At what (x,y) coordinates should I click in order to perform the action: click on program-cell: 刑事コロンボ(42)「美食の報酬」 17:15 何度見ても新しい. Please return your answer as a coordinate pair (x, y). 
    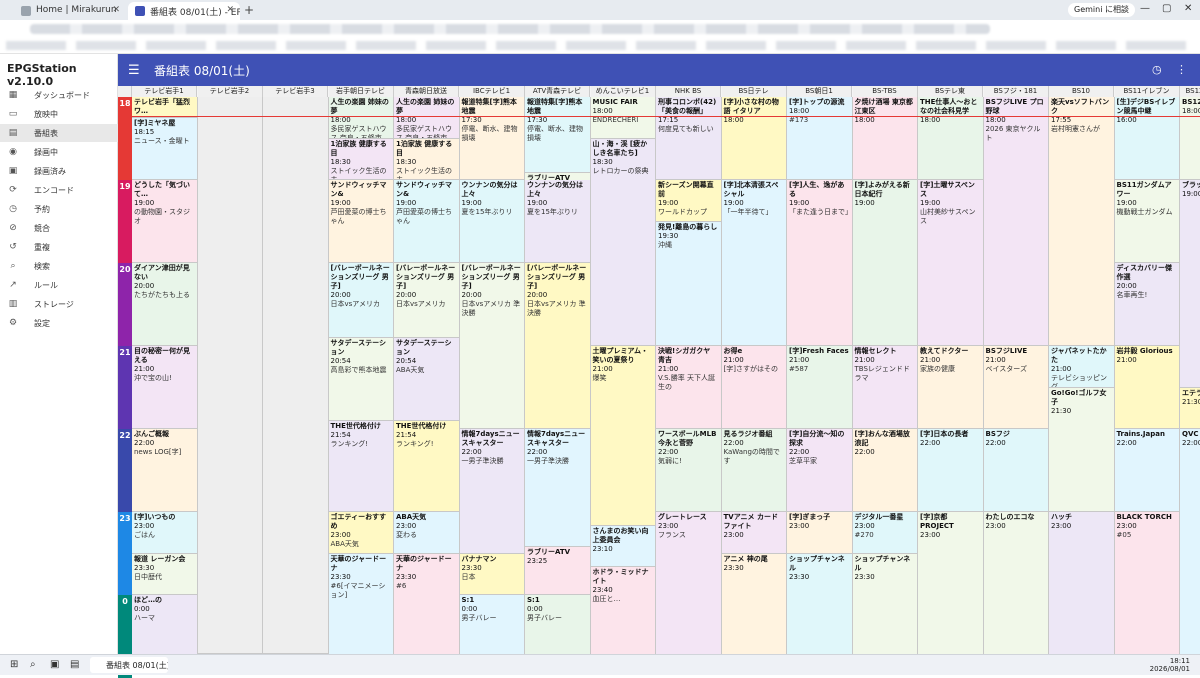
    Looking at the image, I should click on (689, 138).